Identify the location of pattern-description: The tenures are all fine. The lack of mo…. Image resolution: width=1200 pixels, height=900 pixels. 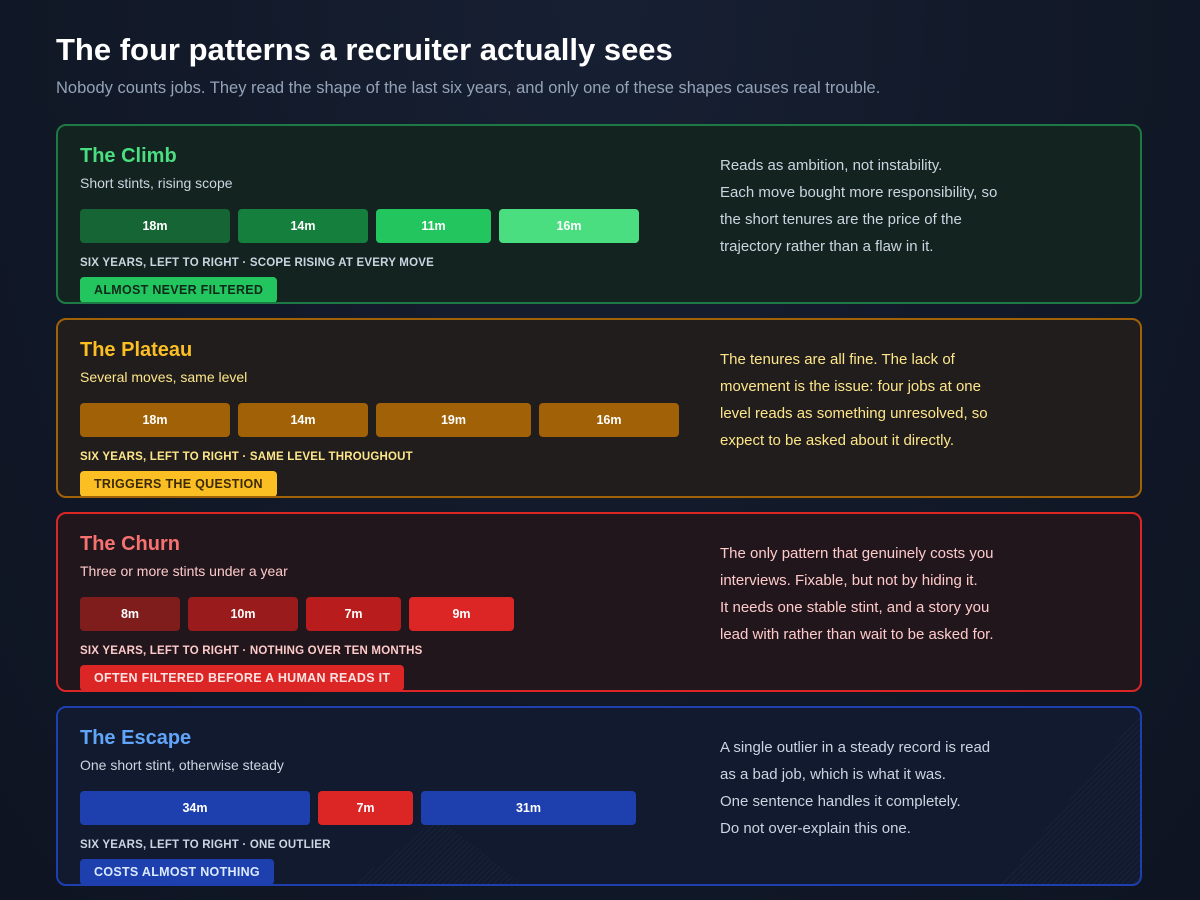
(875, 400).